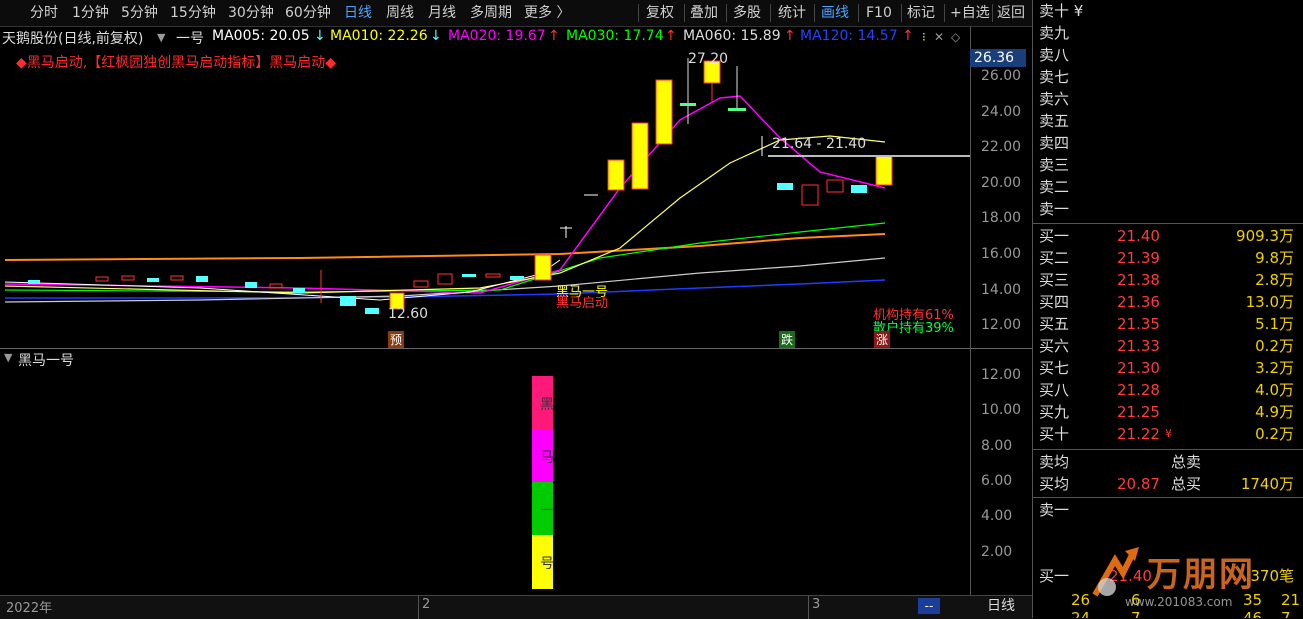  What do you see at coordinates (282, 280) in the screenshot?
I see `ma5-line` at bounding box center [282, 280].